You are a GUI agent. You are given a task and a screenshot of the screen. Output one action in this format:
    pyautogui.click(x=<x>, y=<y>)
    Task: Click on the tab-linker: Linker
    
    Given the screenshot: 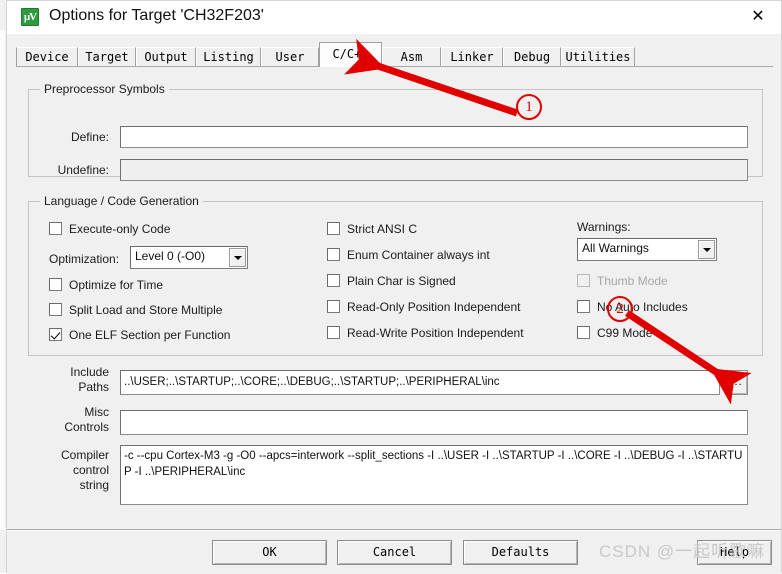 What is the action you would take?
    pyautogui.click(x=472, y=56)
    